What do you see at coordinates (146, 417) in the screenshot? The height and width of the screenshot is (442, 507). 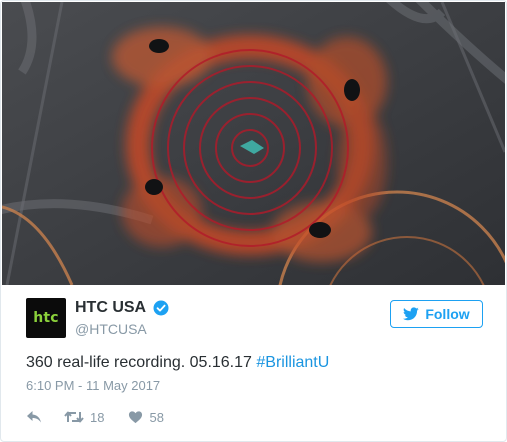 I see `like-action: 58` at bounding box center [146, 417].